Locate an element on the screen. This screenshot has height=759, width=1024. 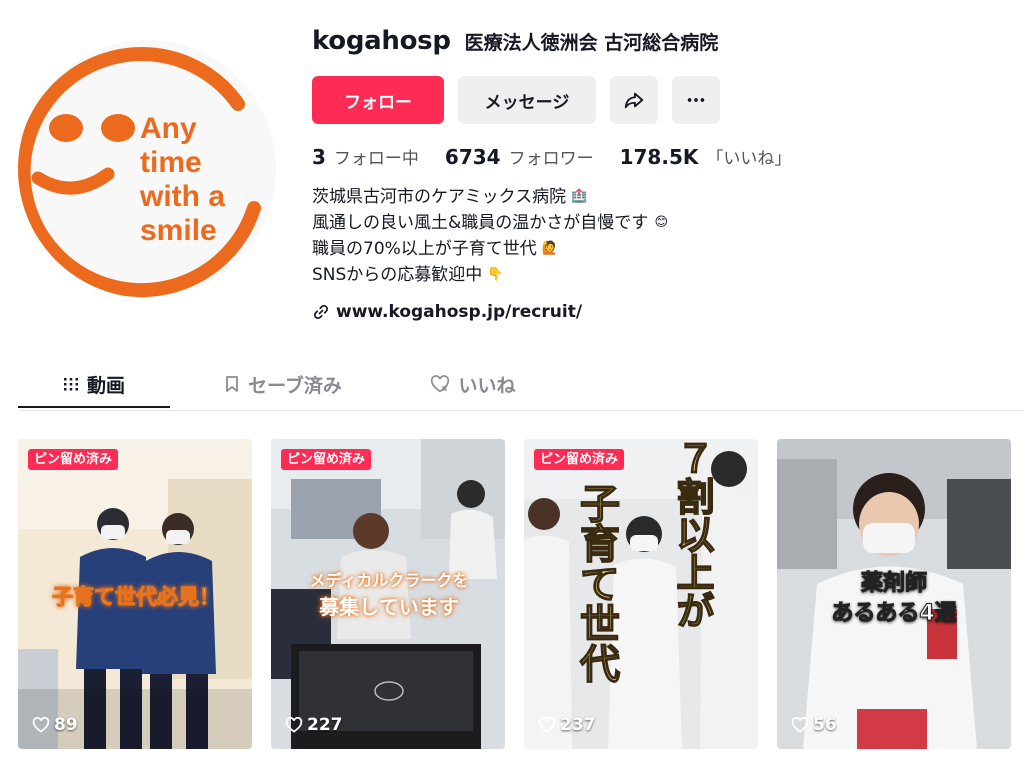
tab-label: いいね is located at coordinates (487, 385).